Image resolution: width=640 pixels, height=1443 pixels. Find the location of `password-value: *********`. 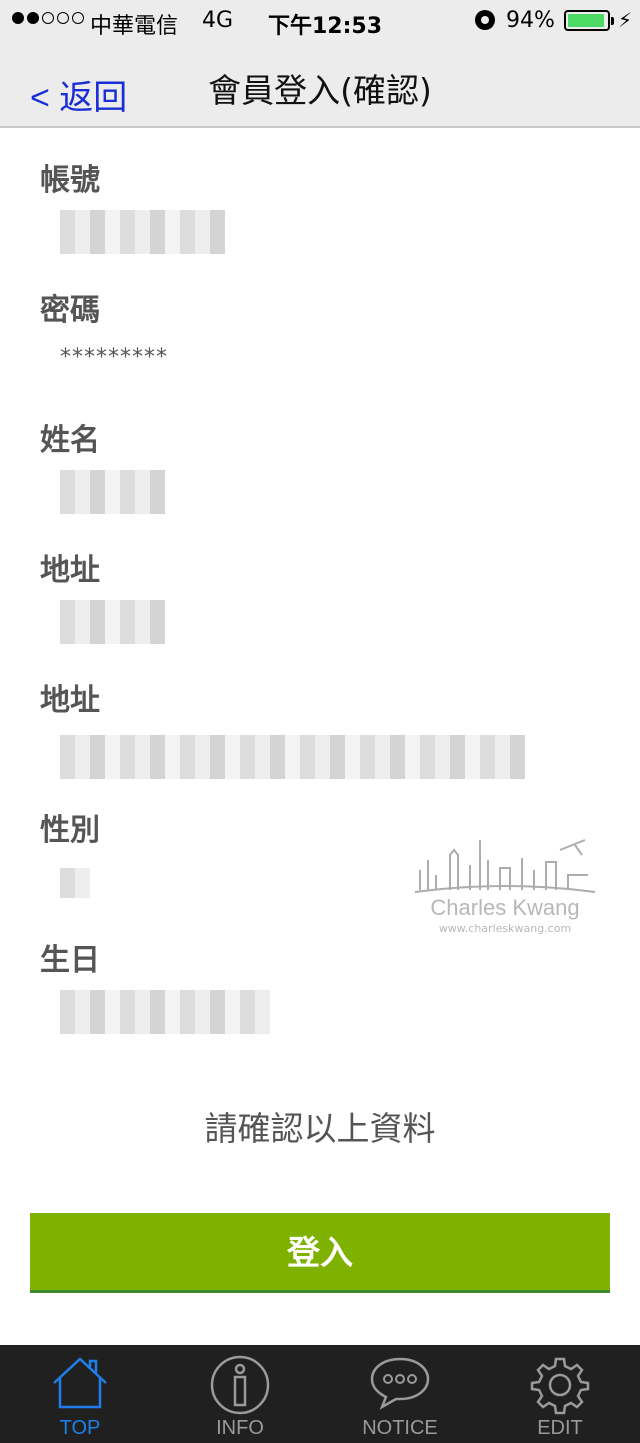

password-value: ********* is located at coordinates (114, 357).